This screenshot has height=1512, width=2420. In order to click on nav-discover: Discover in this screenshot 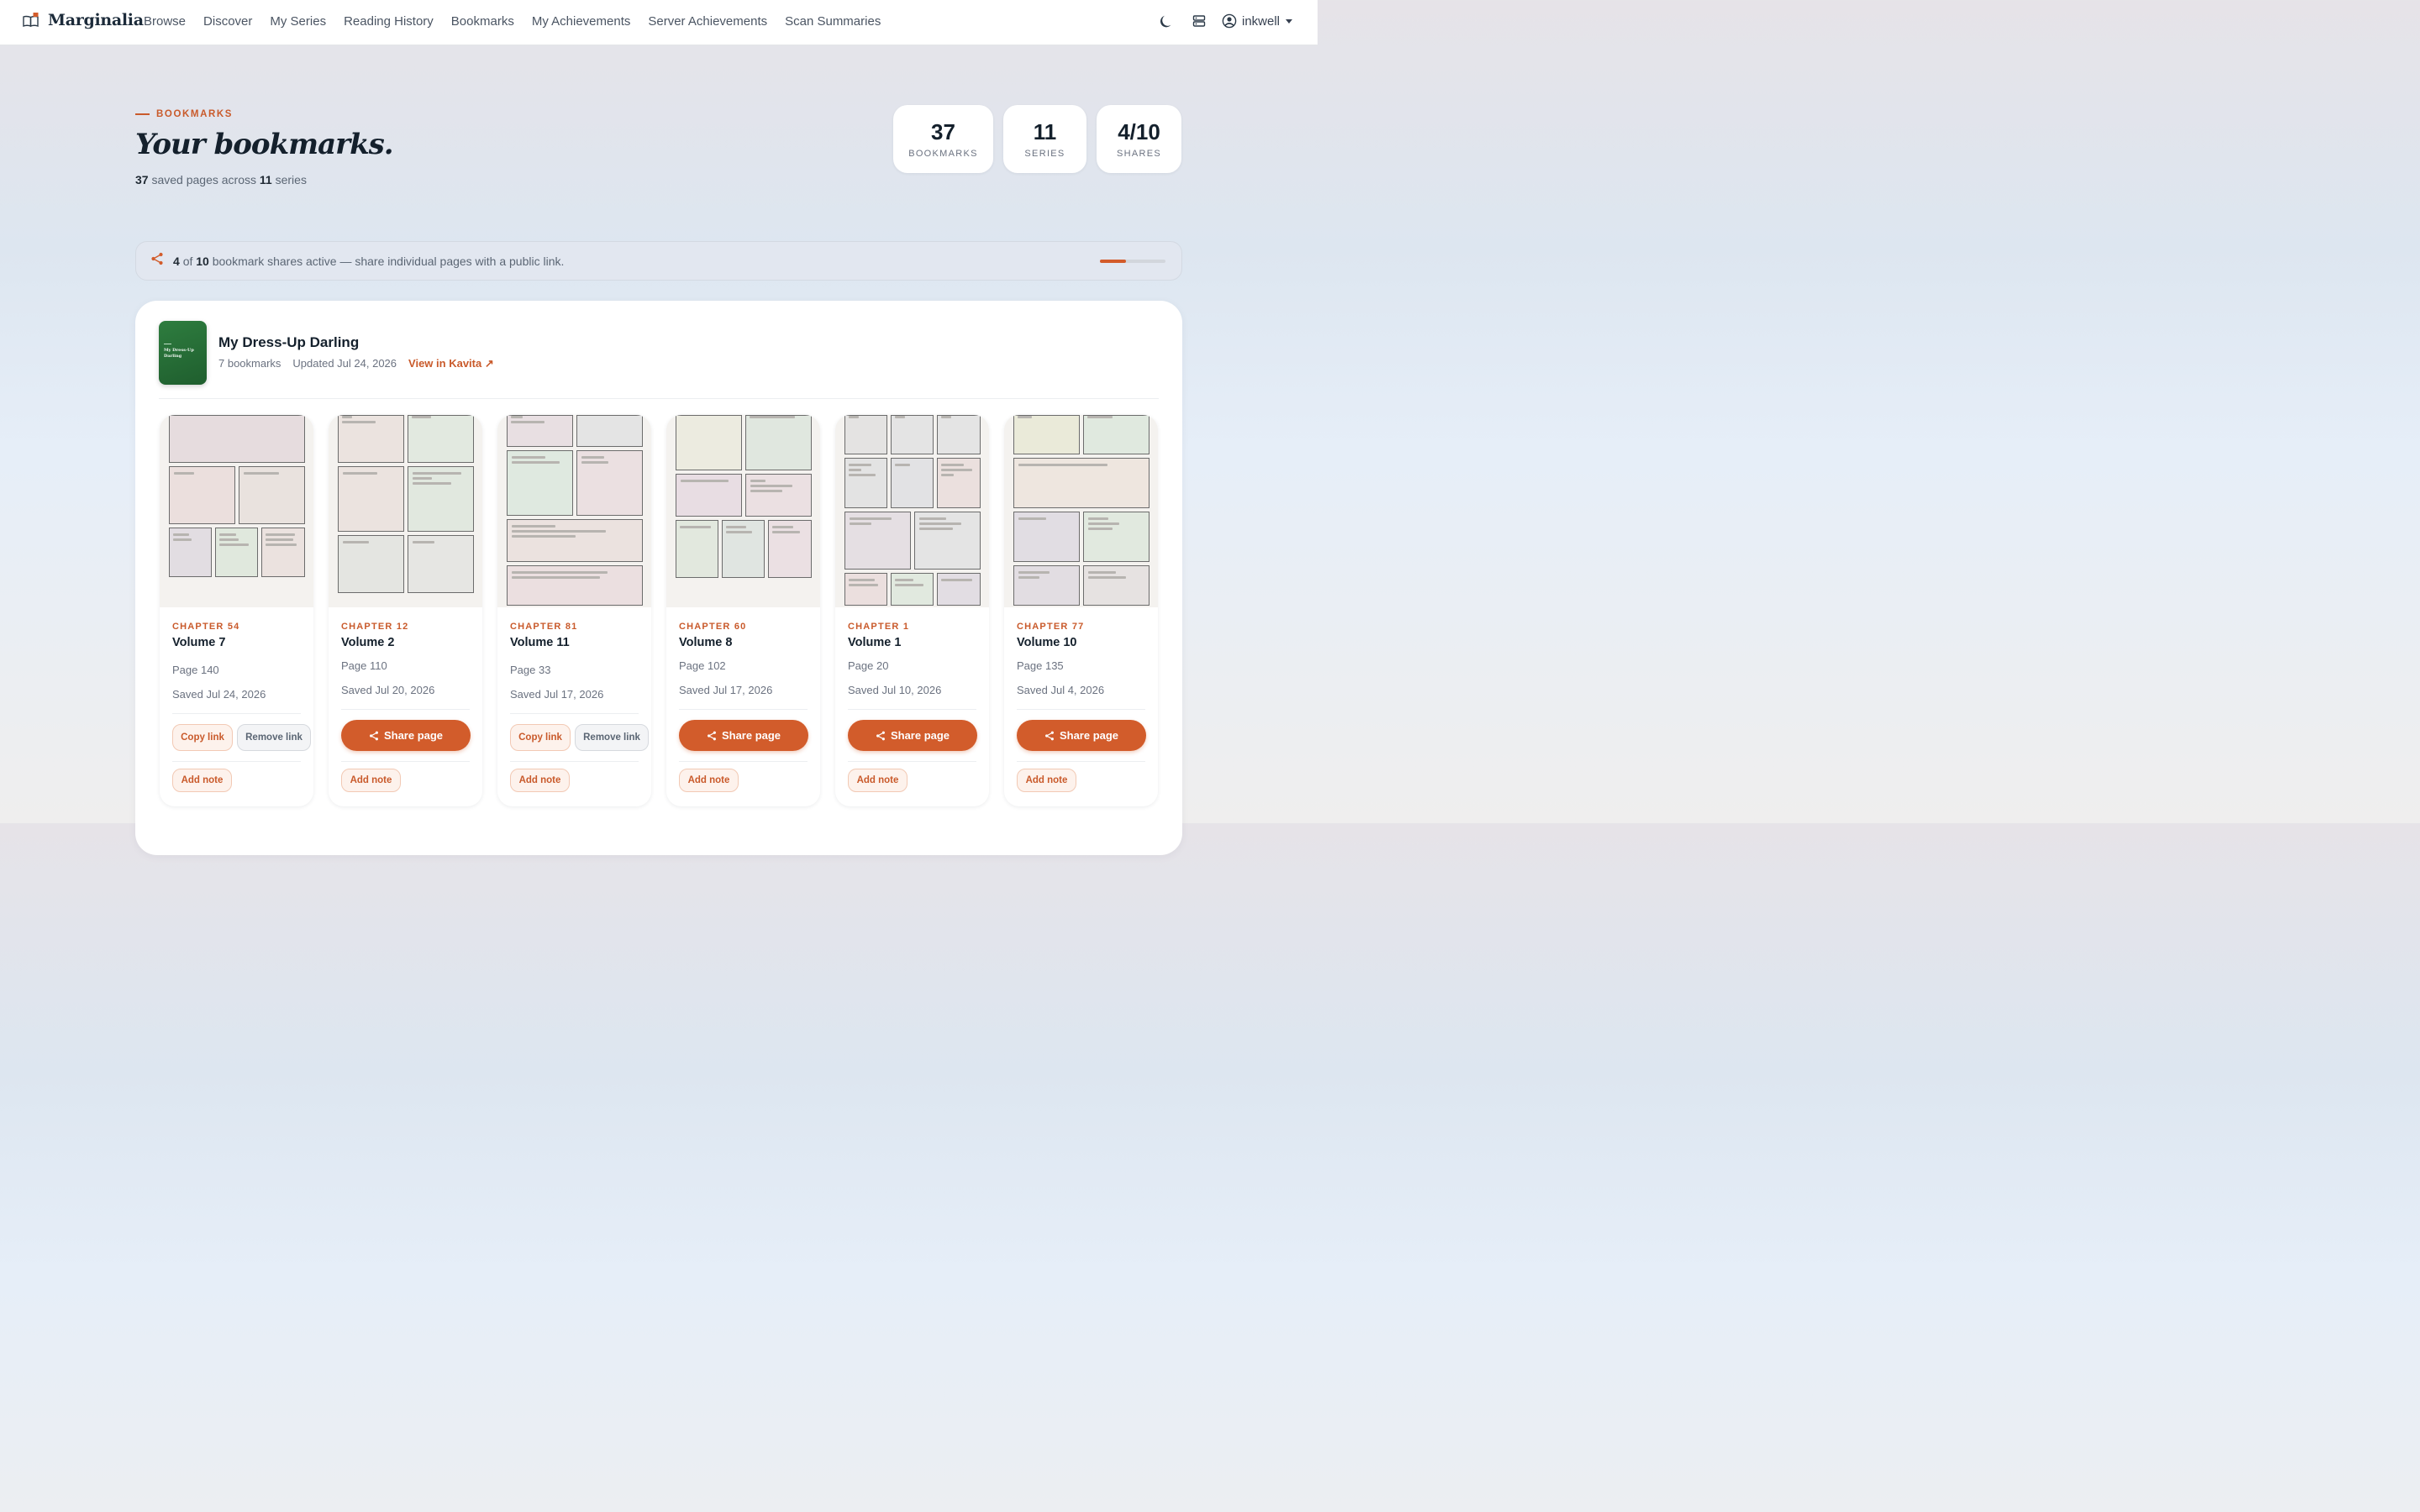, I will do `click(227, 21)`.